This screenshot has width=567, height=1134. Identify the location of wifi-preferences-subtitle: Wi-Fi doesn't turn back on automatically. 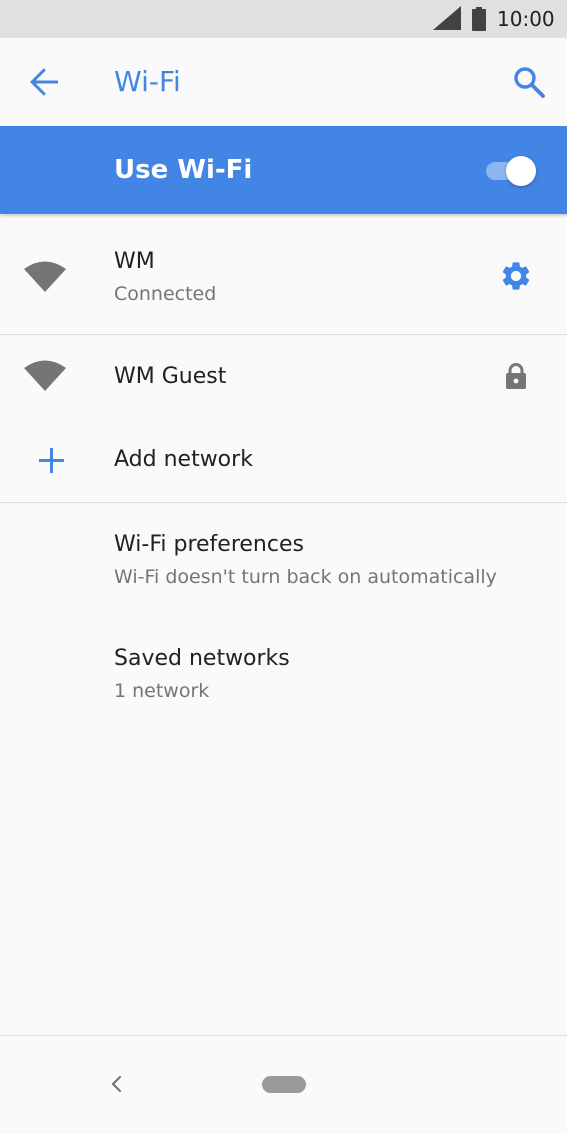
(305, 577).